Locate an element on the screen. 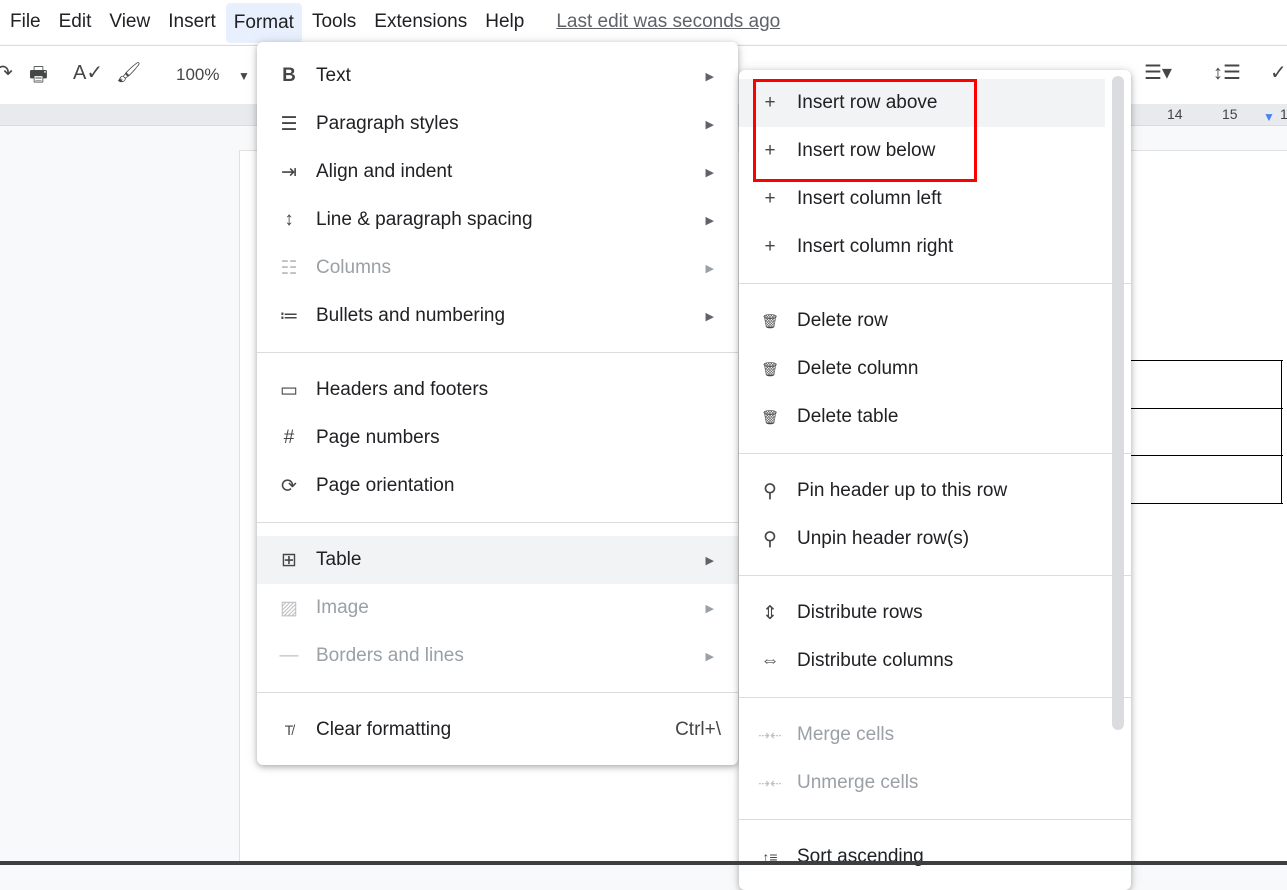 The image size is (1287, 890). menu-item-page-orientation: ⟳ Page orientation is located at coordinates (497, 486).